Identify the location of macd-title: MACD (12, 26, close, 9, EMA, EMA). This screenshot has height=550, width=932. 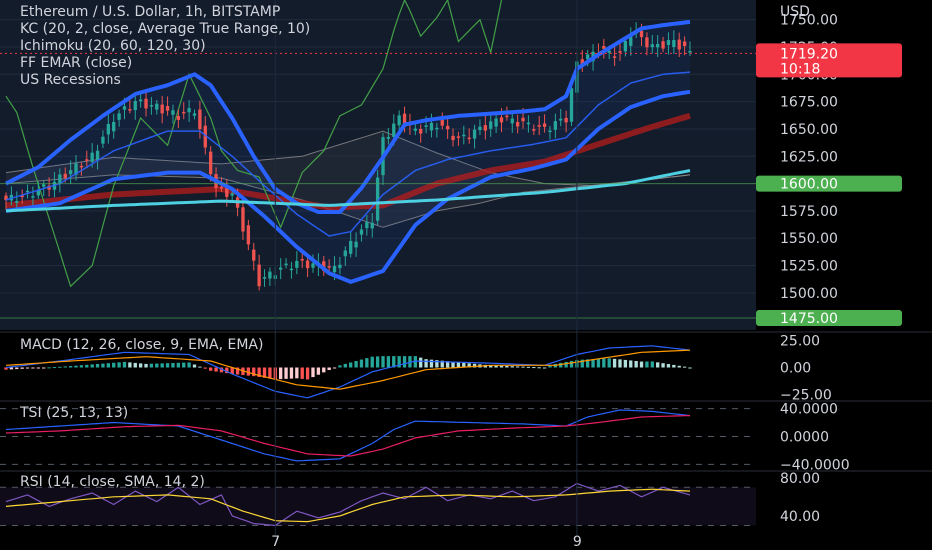
(141, 345).